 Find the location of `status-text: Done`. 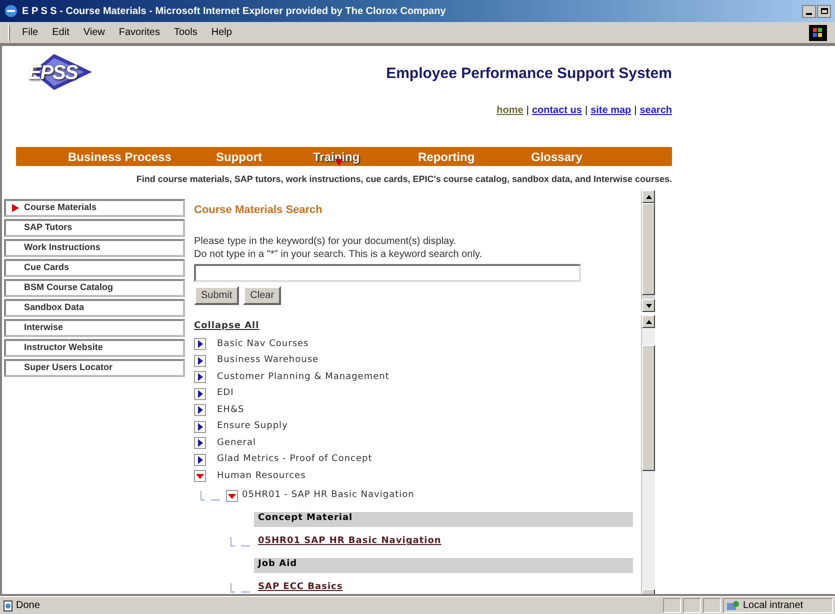

status-text: Done is located at coordinates (28, 606).